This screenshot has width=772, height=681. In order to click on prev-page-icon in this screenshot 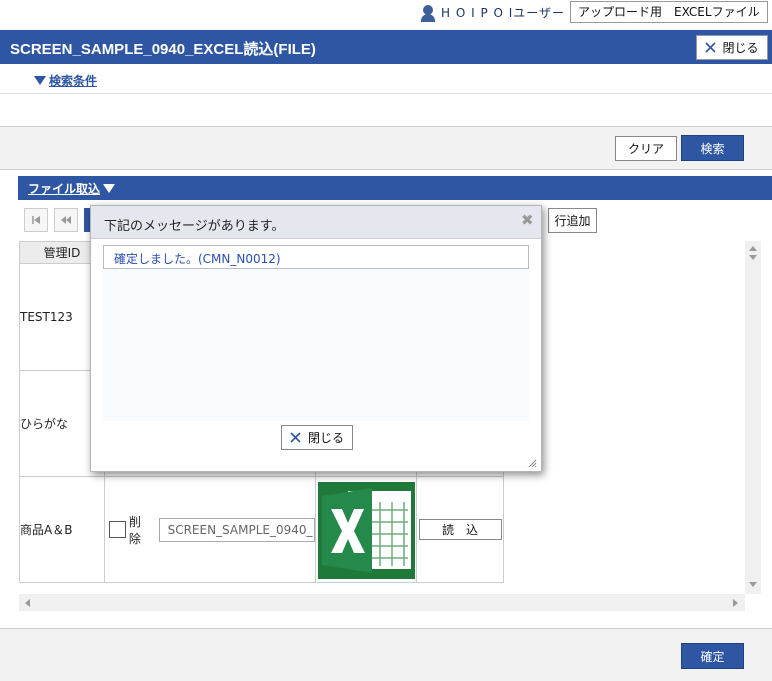, I will do `click(66, 220)`.